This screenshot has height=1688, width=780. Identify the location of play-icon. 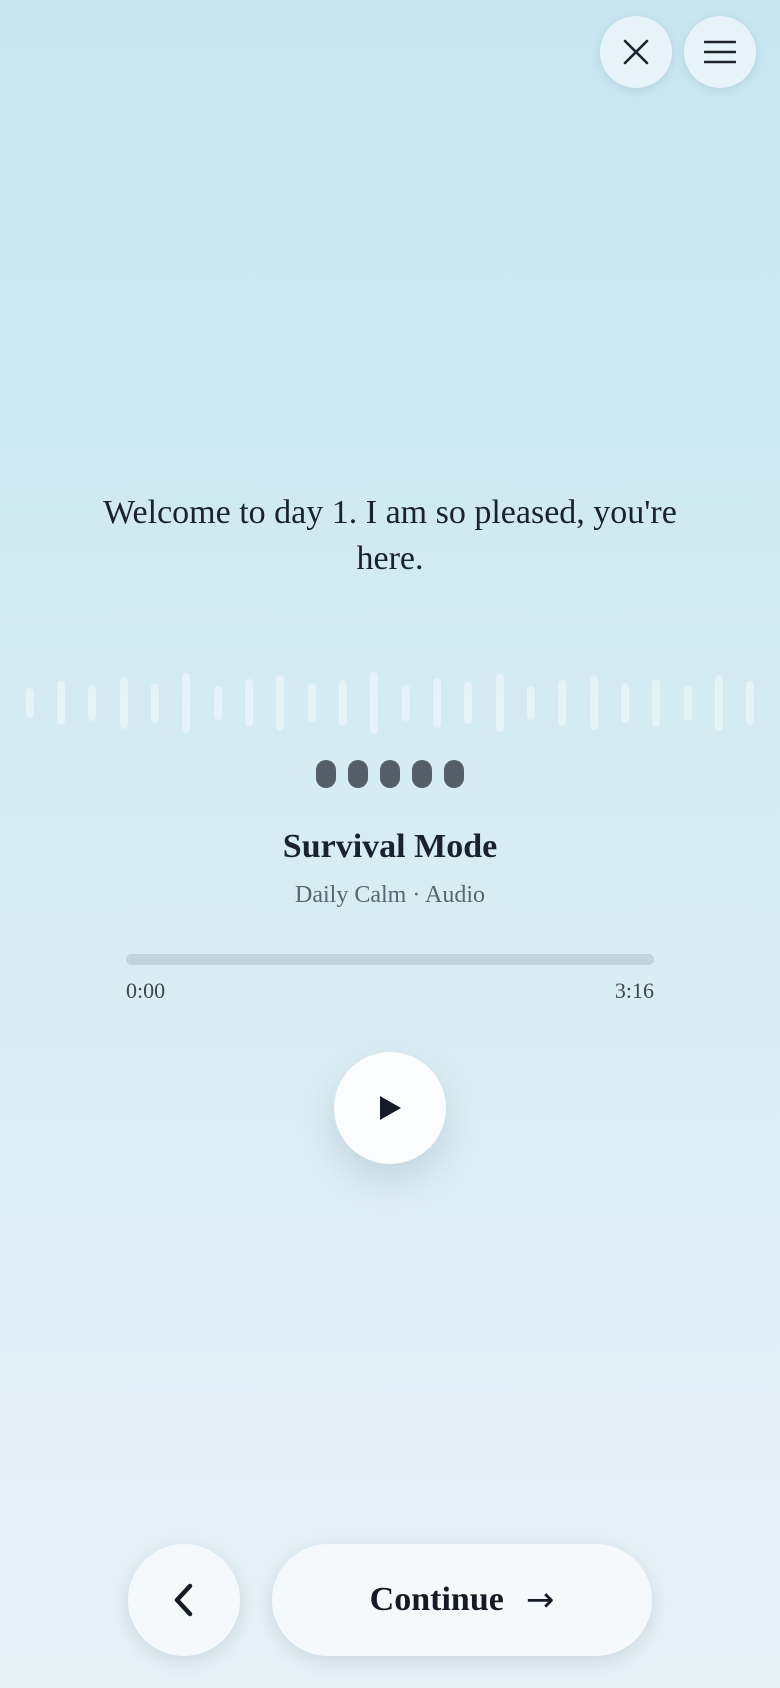
(390, 1108).